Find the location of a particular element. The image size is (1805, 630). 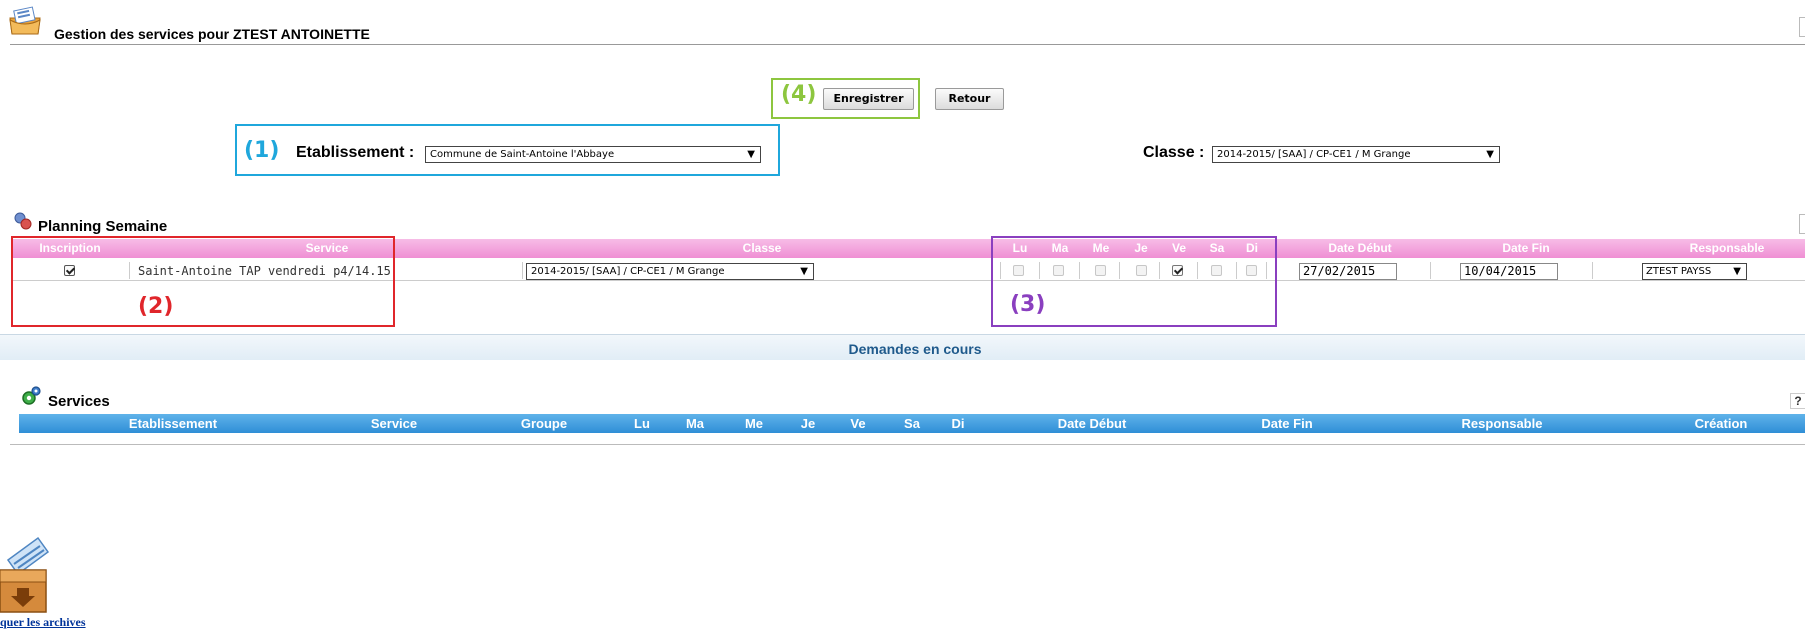

date-debut-input: 27/02/2015 is located at coordinates (1348, 271).